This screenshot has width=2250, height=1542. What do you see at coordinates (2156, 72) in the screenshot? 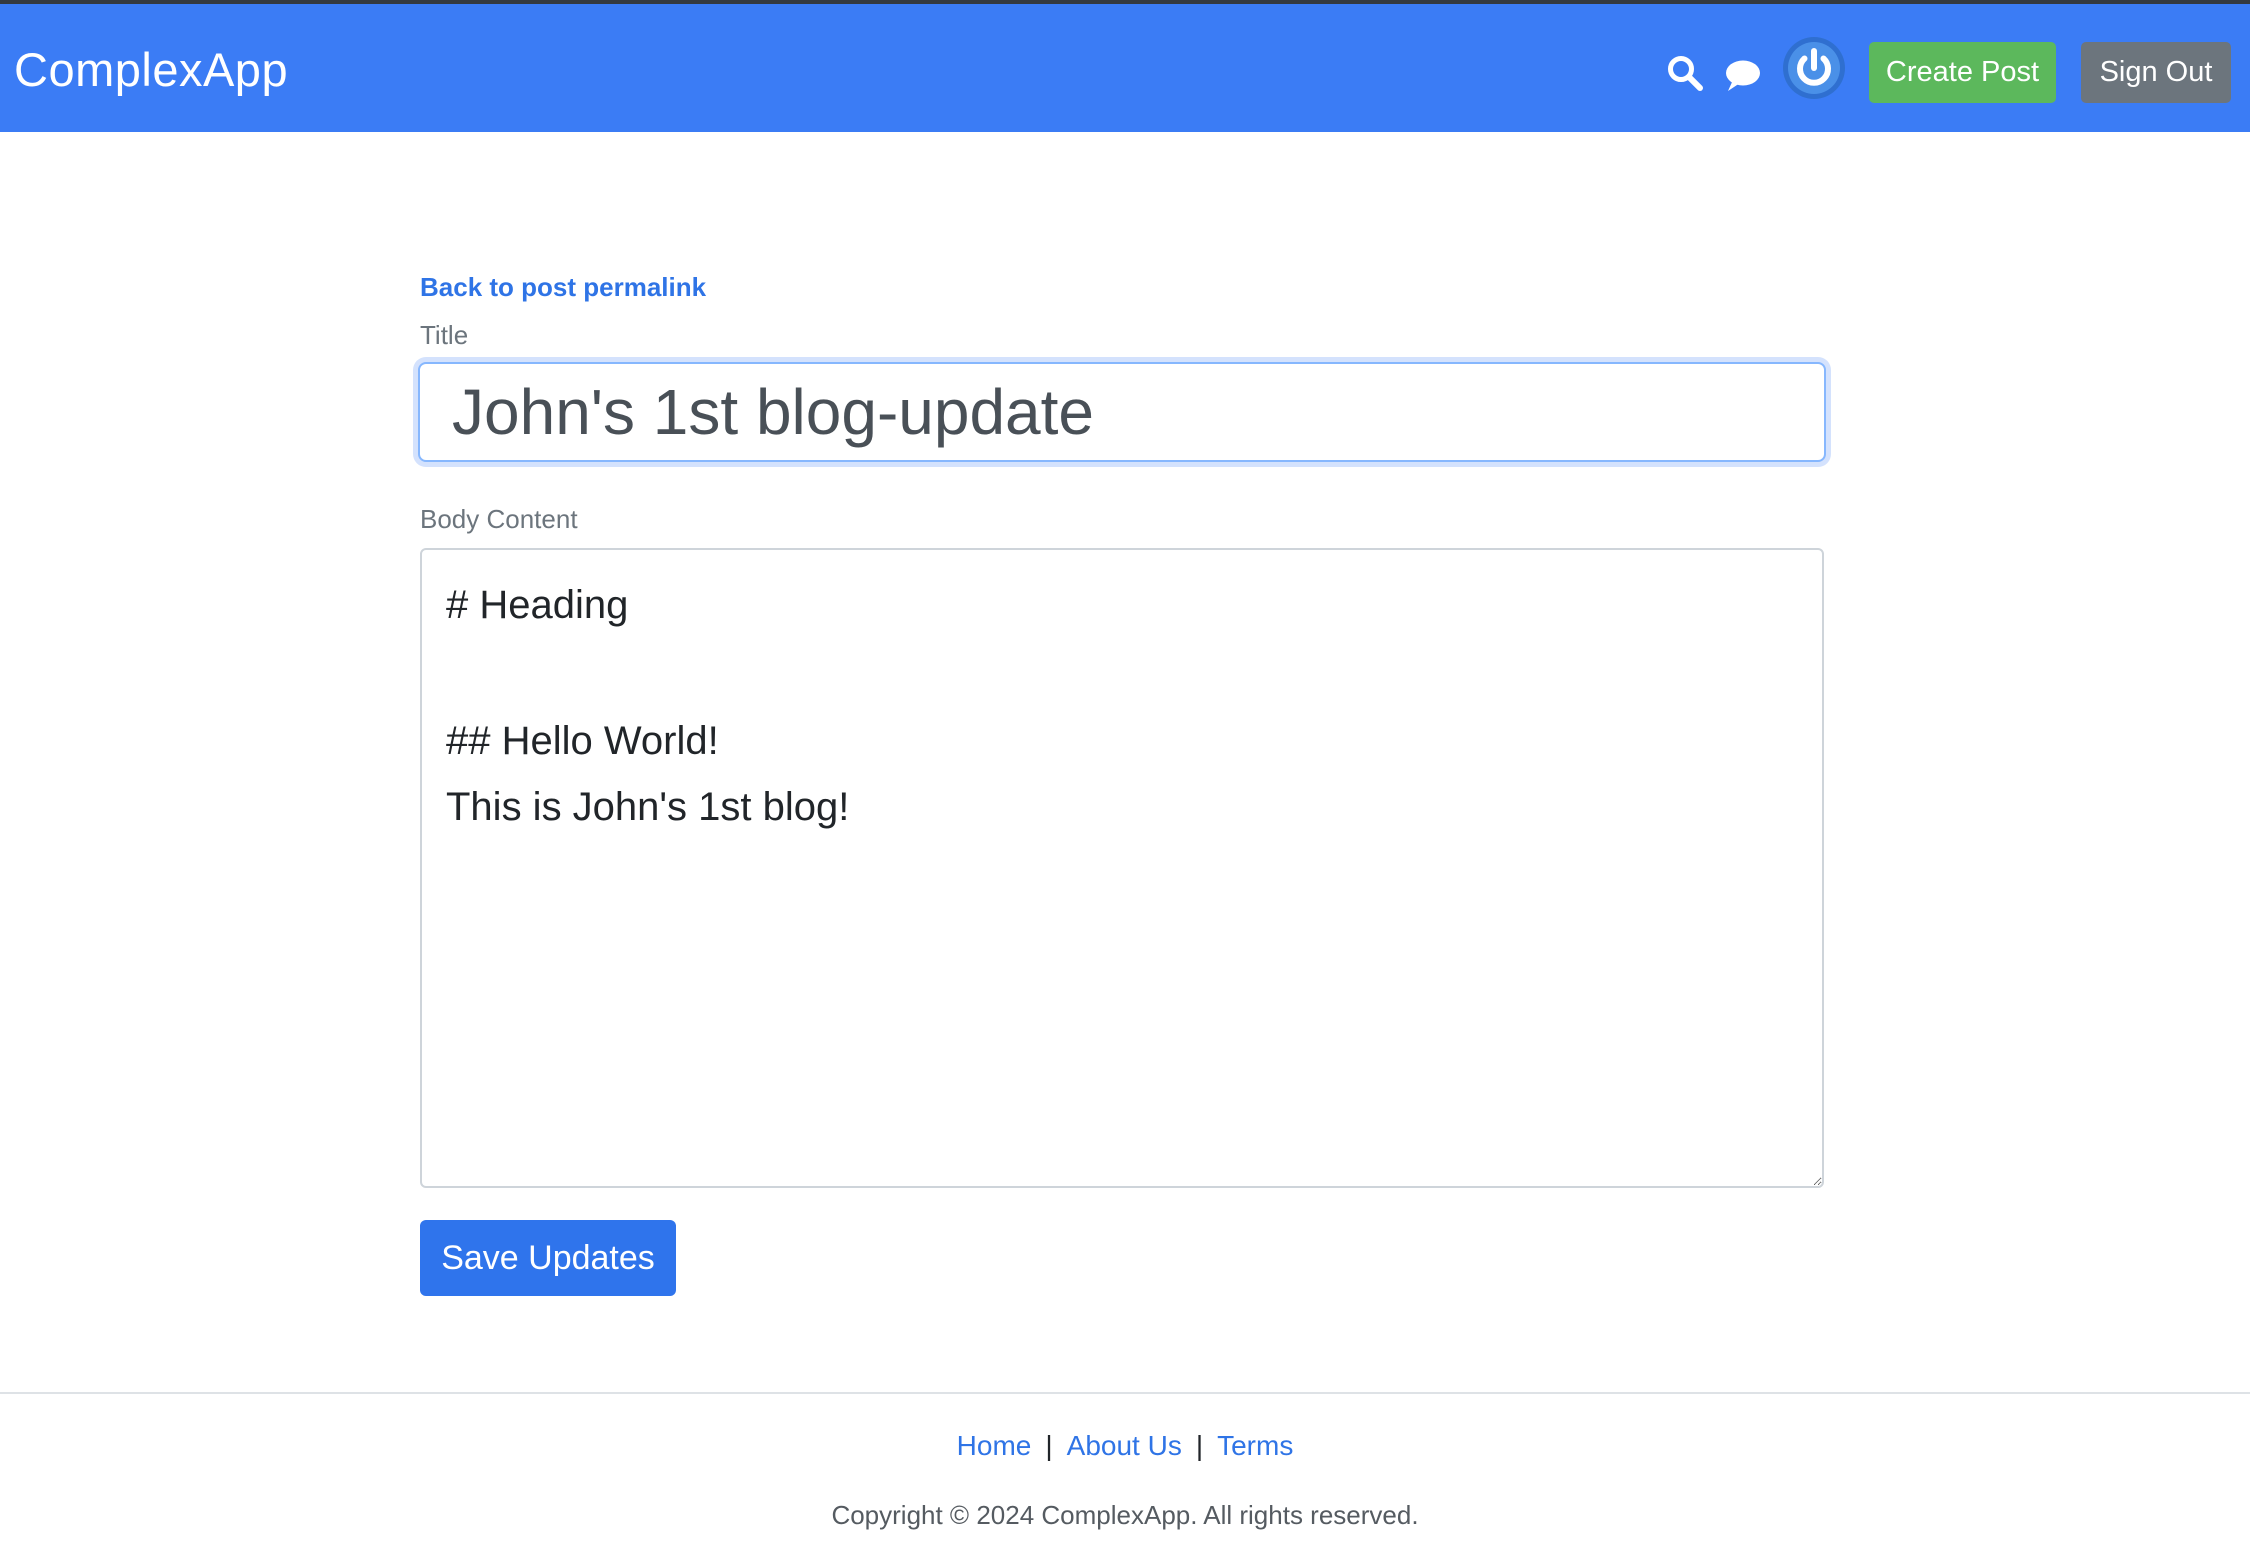
I see `sign-out-button: Sign Out` at bounding box center [2156, 72].